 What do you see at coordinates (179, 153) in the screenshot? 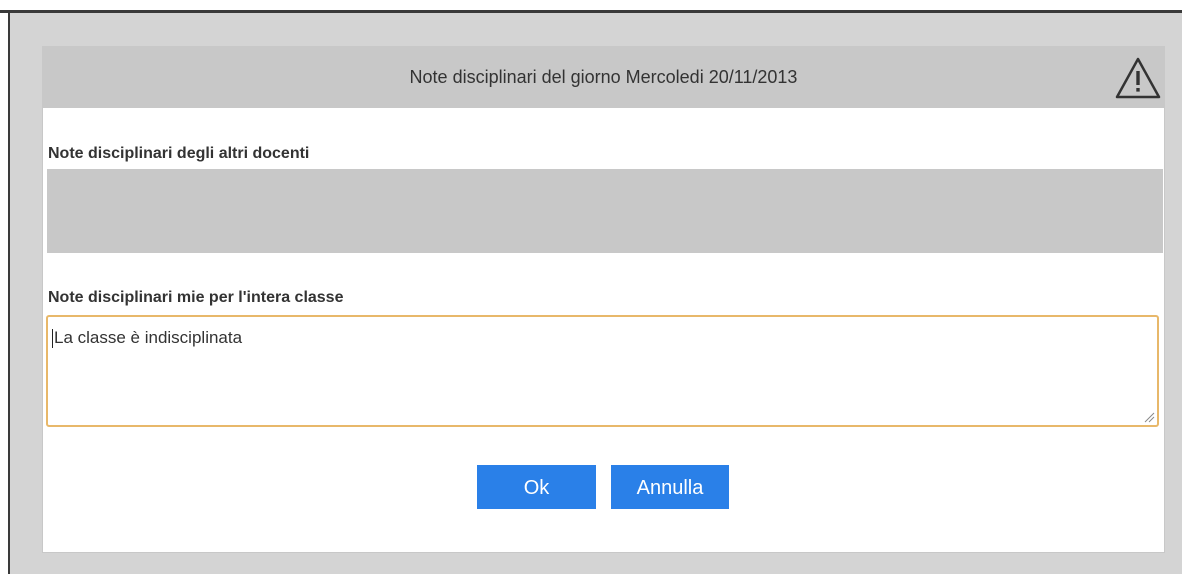
I see `other-teachers-notes-label: Note disciplinari degli altri docenti` at bounding box center [179, 153].